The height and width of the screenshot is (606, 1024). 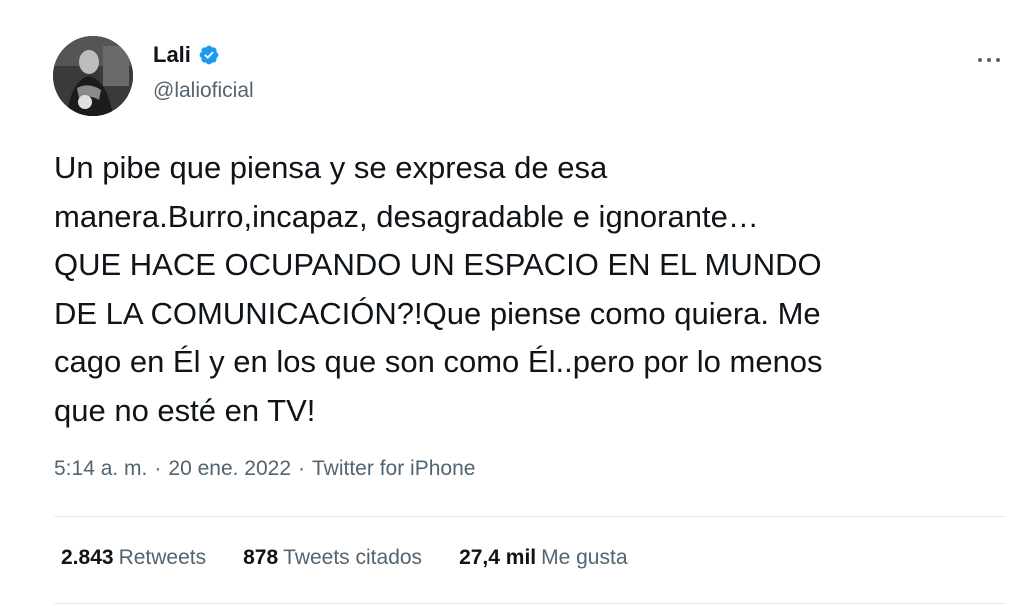 I want to click on retweets-stat: 2.843 Retweets, so click(x=133, y=558).